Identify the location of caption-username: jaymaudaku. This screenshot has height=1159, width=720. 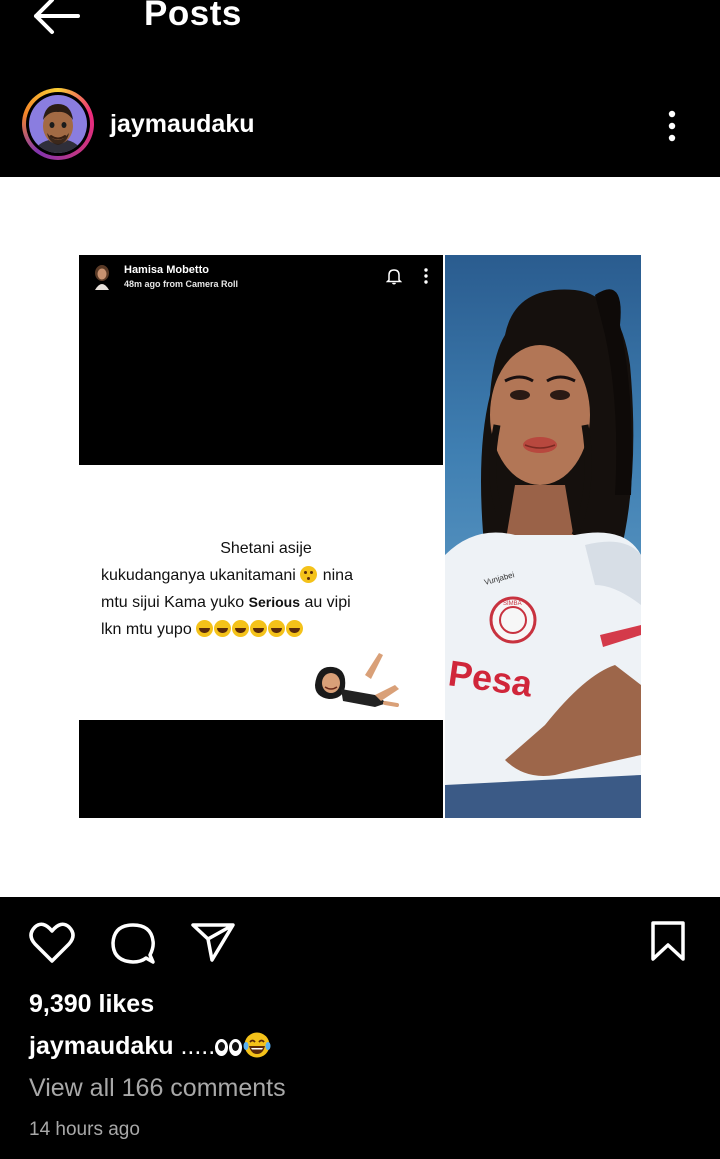
(101, 1046).